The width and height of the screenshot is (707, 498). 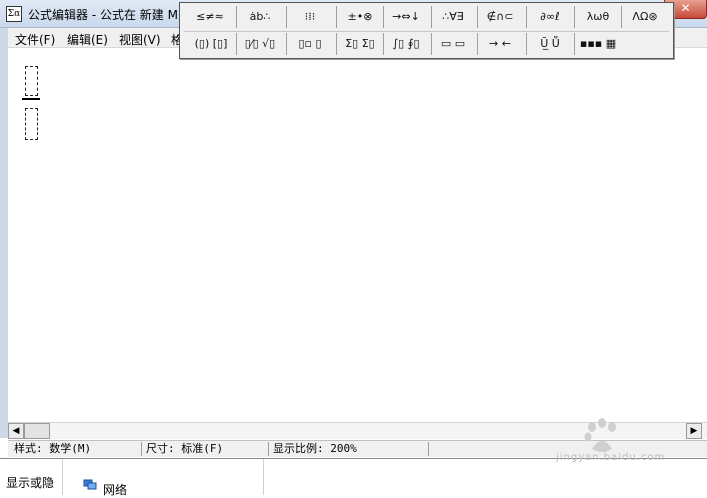 I want to click on denominator-slot, so click(x=31, y=124).